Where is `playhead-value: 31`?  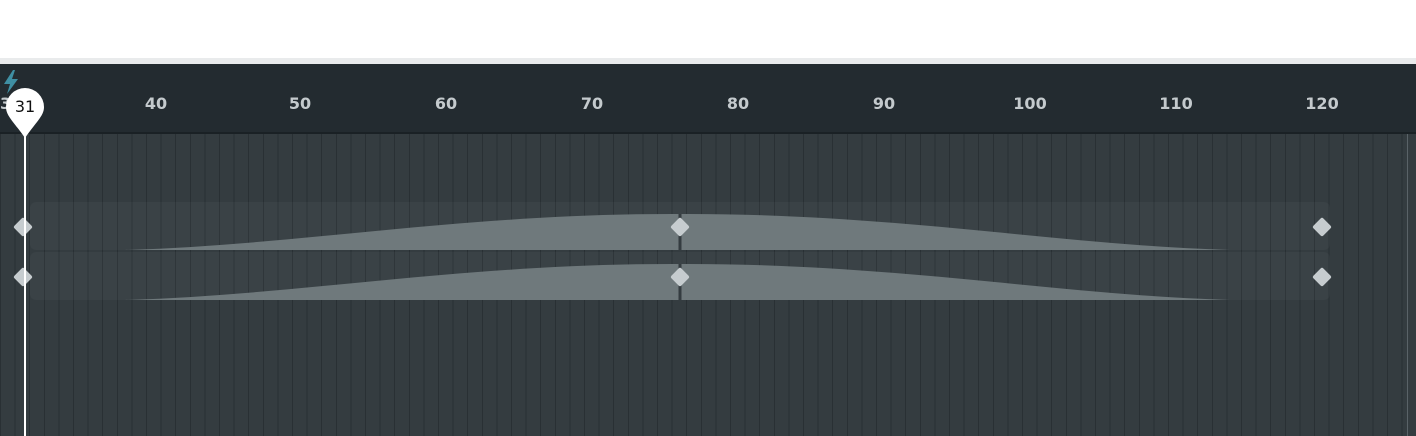
playhead-value: 31 is located at coordinates (25, 106).